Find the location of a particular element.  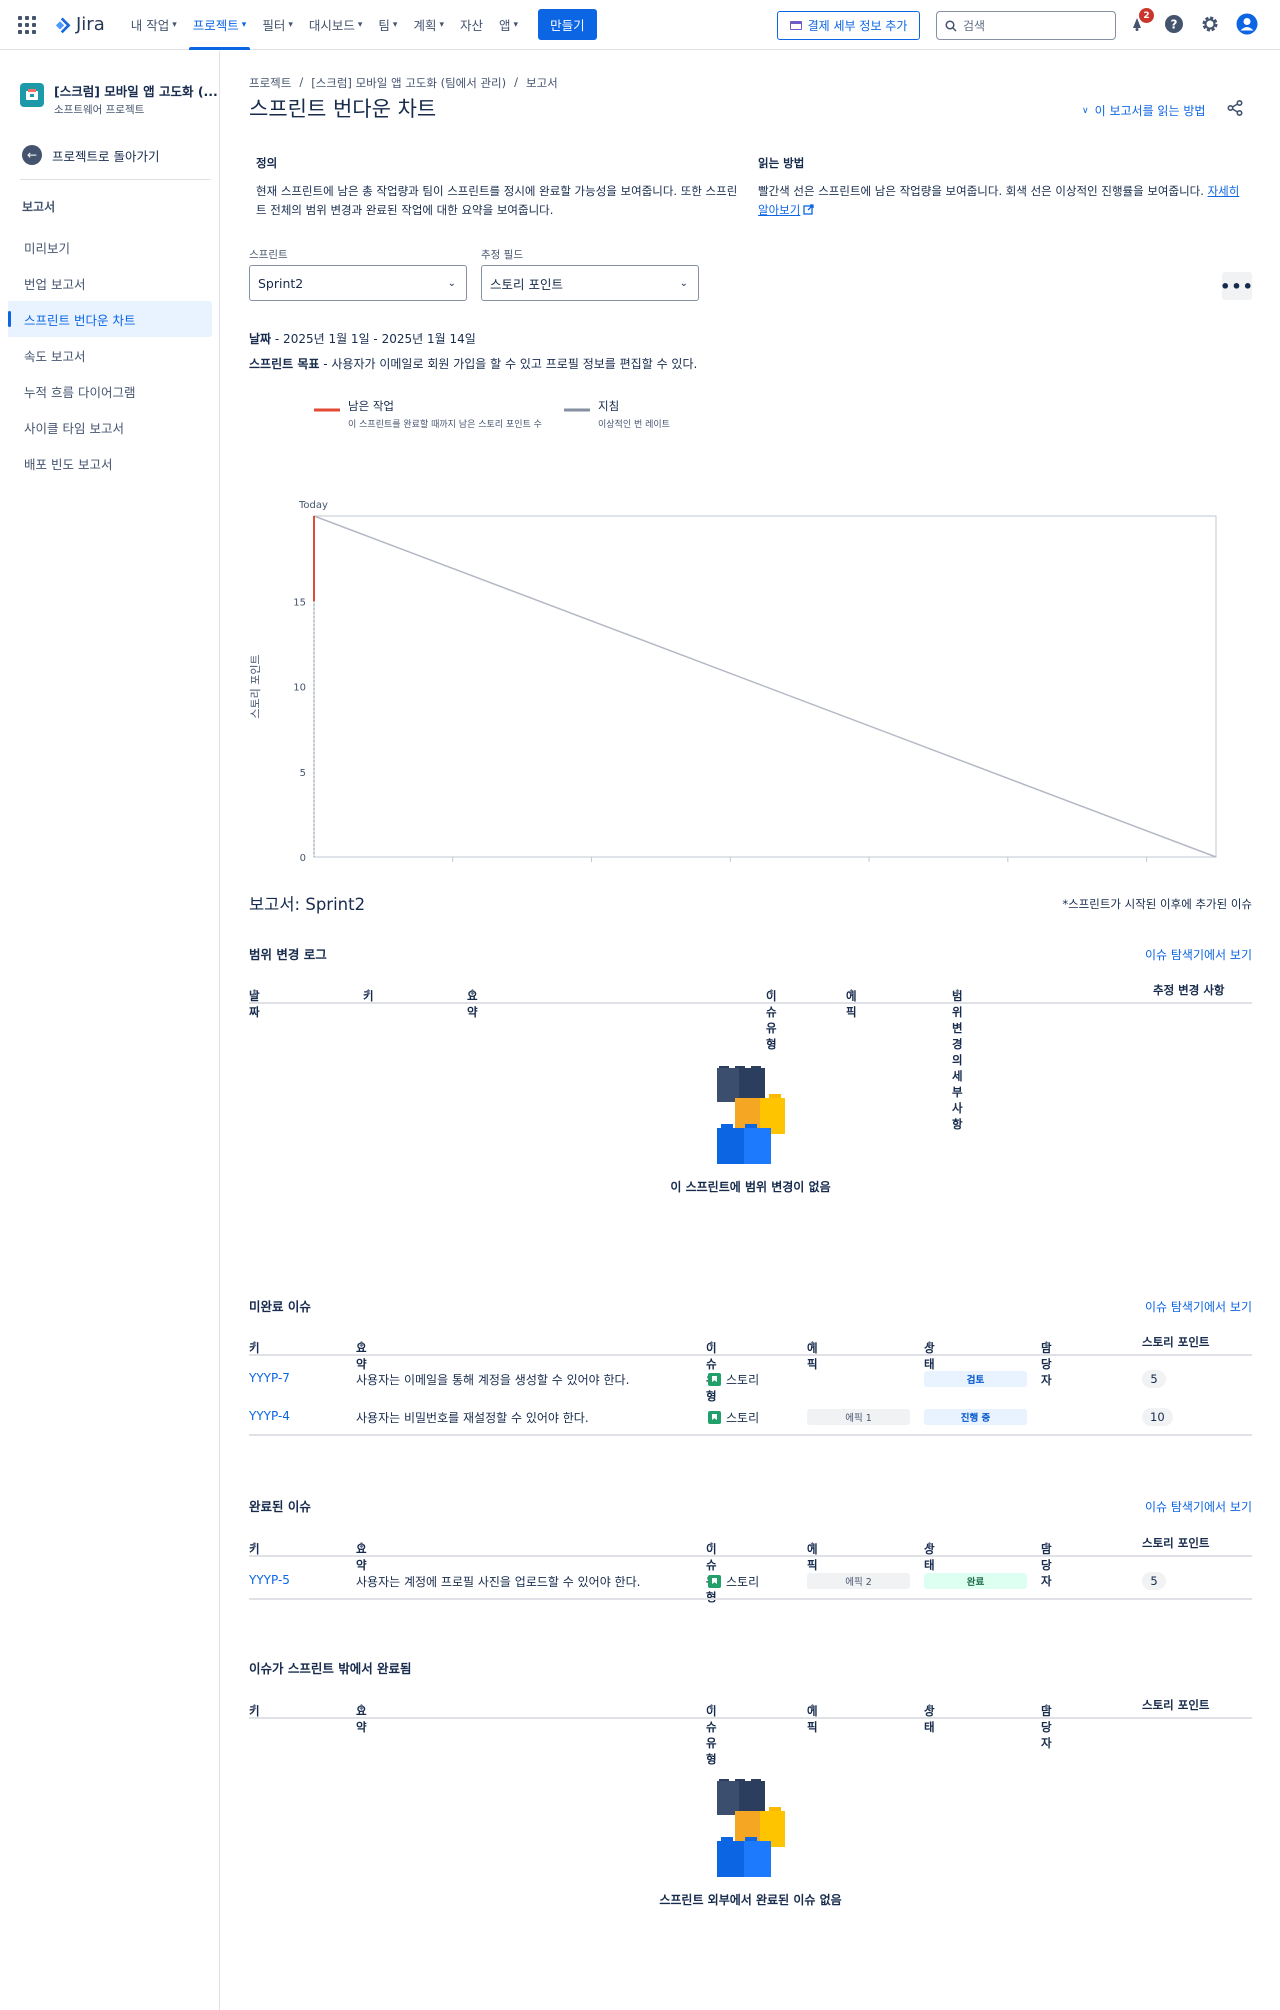

help-button: ? is located at coordinates (1174, 24).